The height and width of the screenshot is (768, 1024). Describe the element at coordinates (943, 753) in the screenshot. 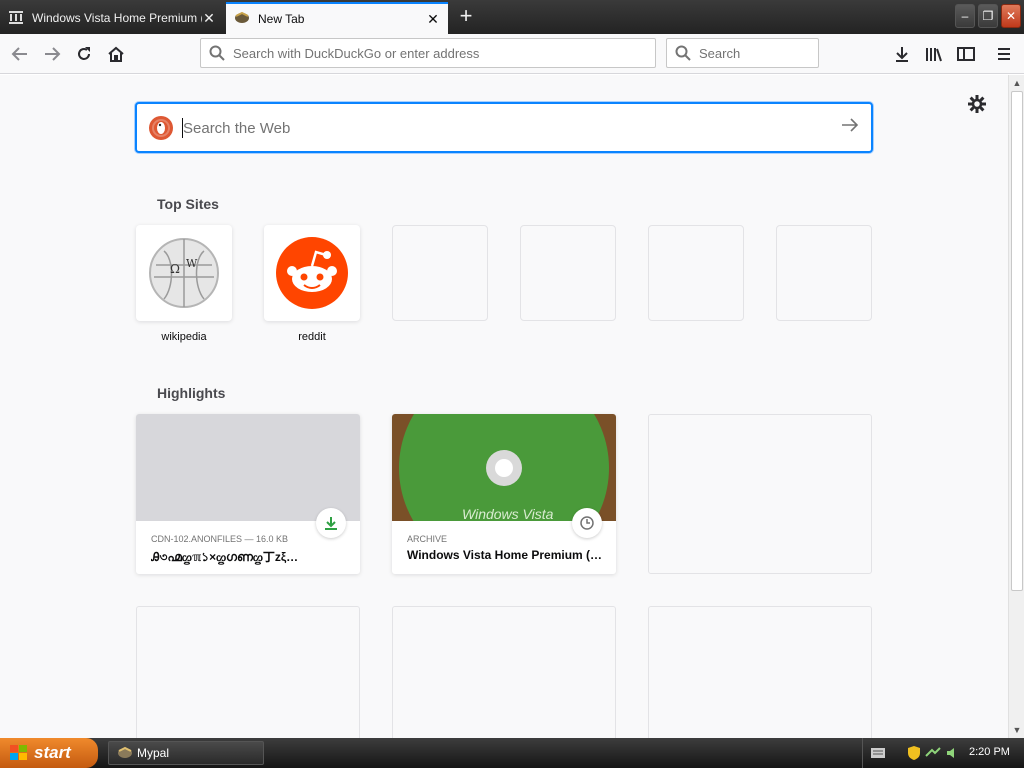

I see `system-tray: 2:20 PM` at that location.